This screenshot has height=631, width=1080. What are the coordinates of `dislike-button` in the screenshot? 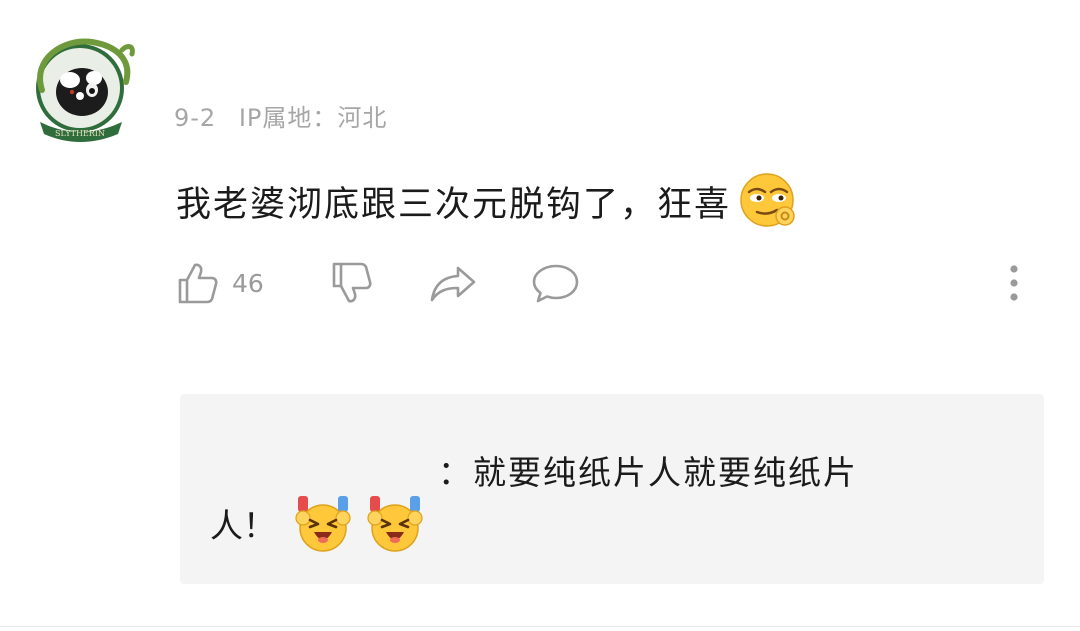 It's located at (351, 283).